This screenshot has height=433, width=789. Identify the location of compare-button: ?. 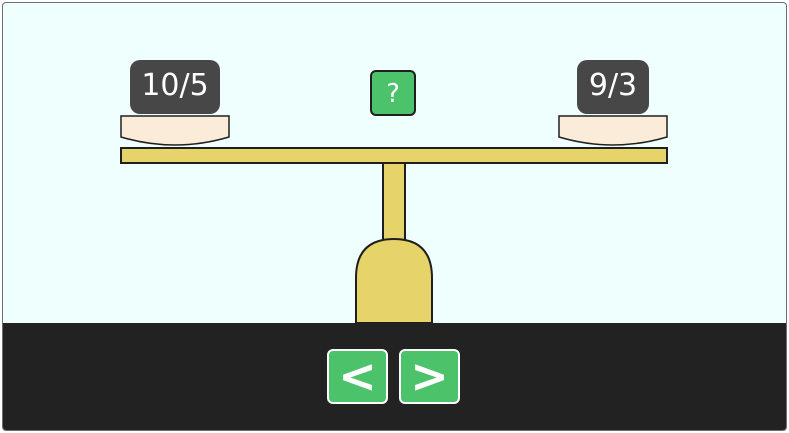
(393, 93).